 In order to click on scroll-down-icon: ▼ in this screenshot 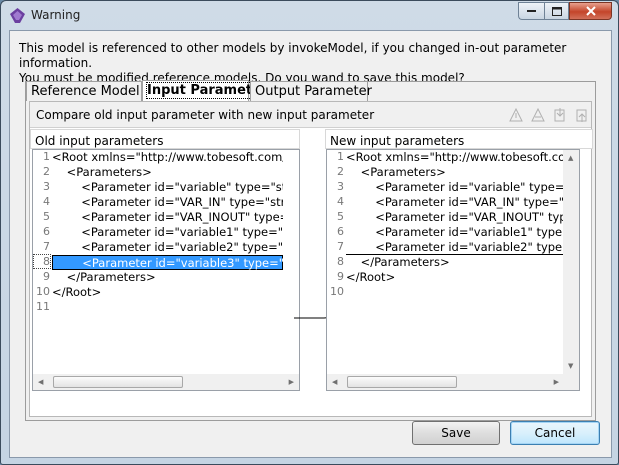, I will do `click(570, 366)`.